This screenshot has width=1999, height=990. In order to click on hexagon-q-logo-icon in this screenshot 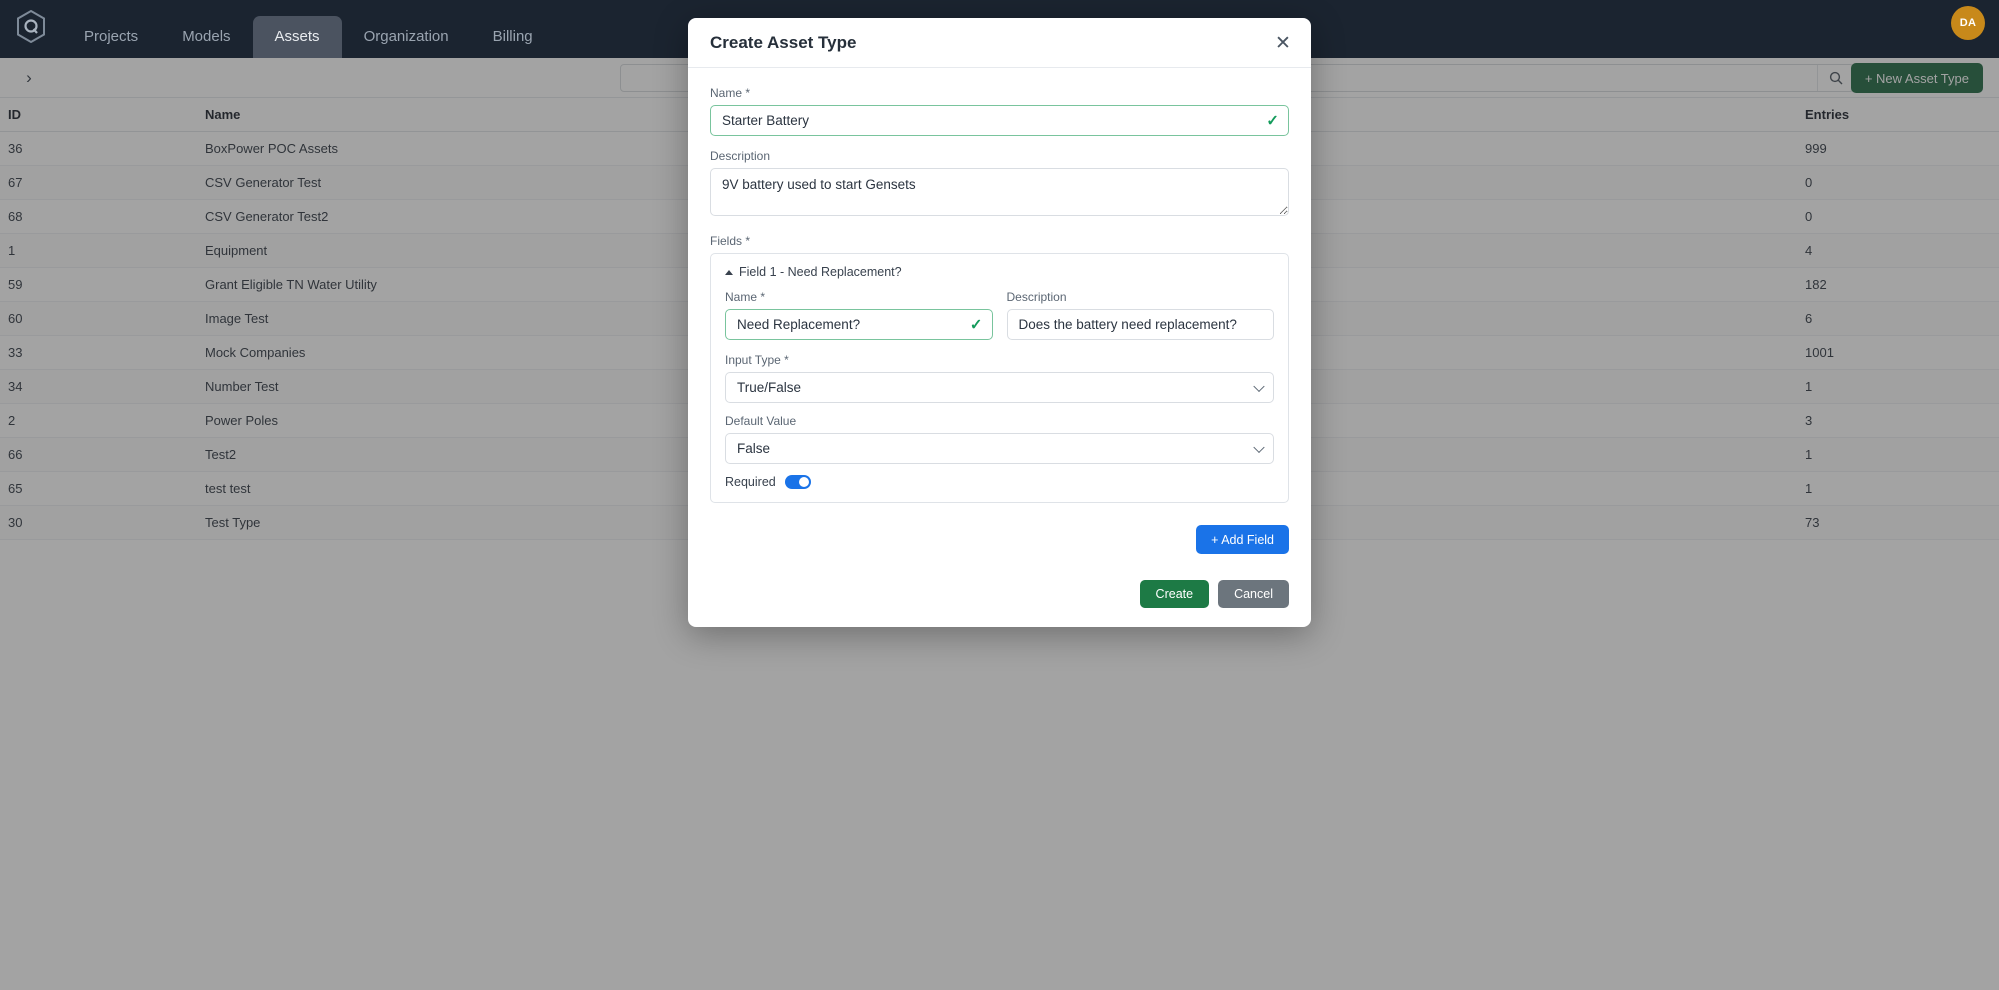, I will do `click(31, 26)`.